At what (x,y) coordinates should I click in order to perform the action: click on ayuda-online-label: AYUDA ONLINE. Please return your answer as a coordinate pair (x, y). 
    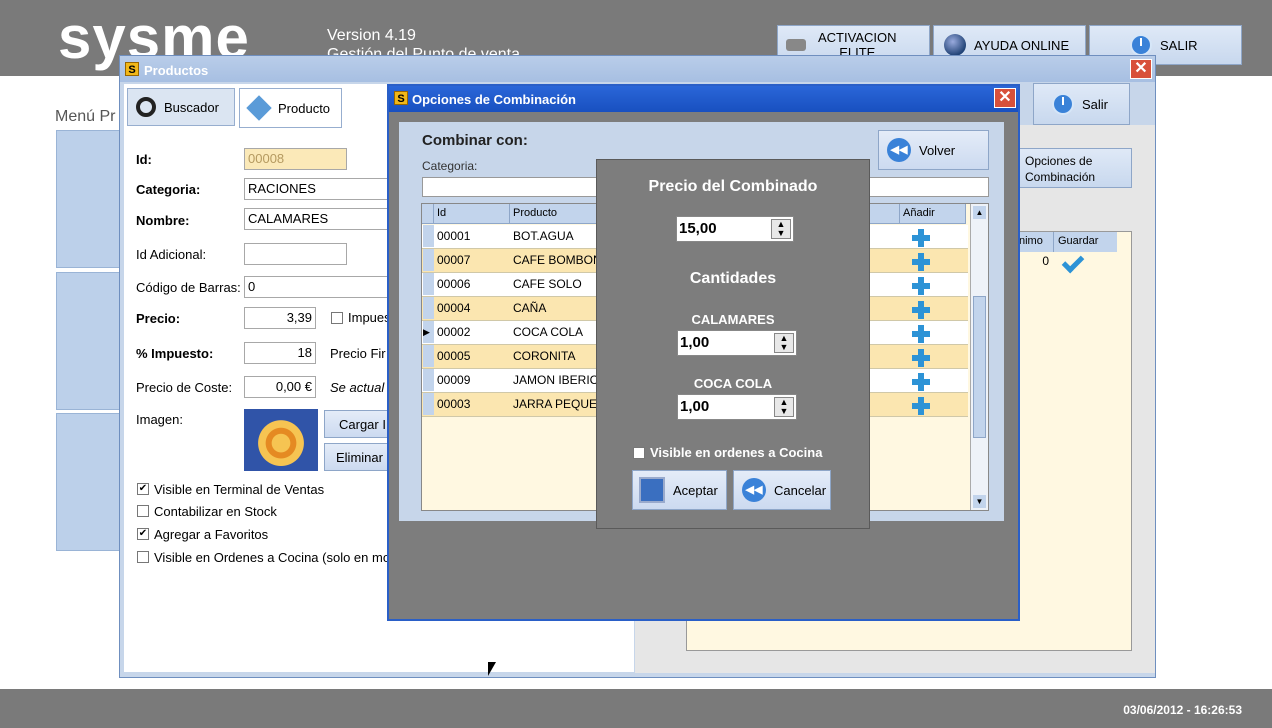
    Looking at the image, I should click on (1022, 45).